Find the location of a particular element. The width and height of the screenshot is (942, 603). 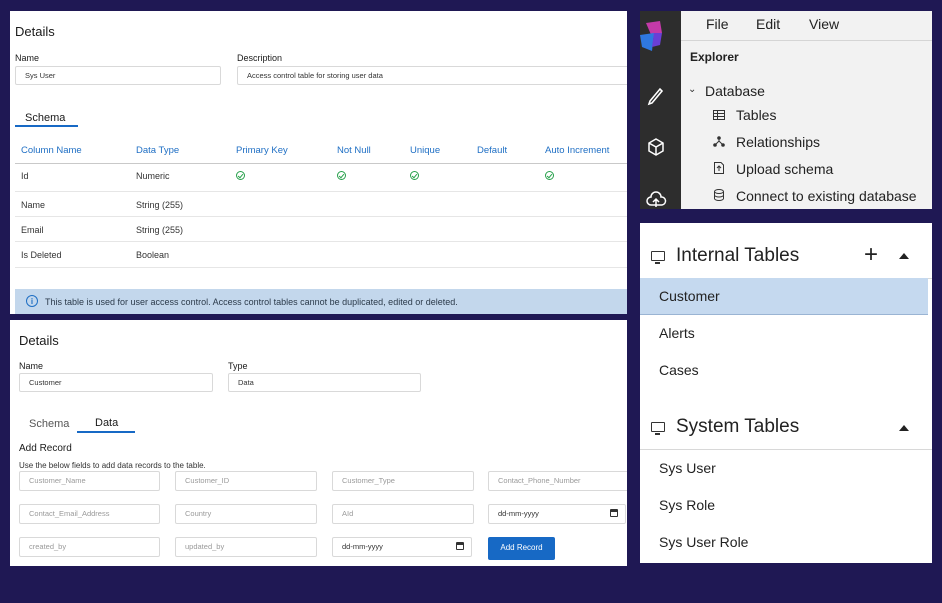

menu-file: File is located at coordinates (717, 24).